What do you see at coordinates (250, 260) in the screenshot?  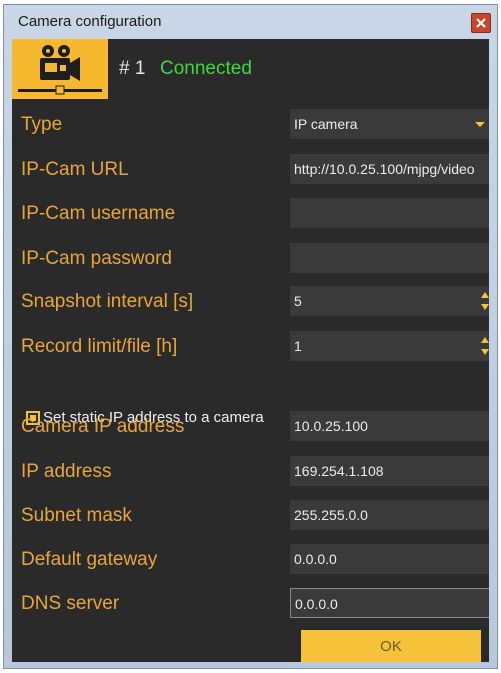 I see `ip-cam-password-row: IP-Cam password` at bounding box center [250, 260].